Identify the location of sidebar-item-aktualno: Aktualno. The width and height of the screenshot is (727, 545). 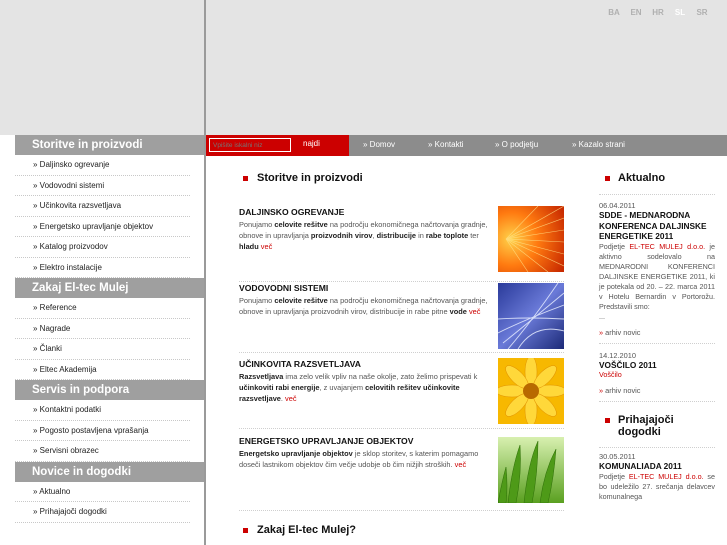
(102, 492).